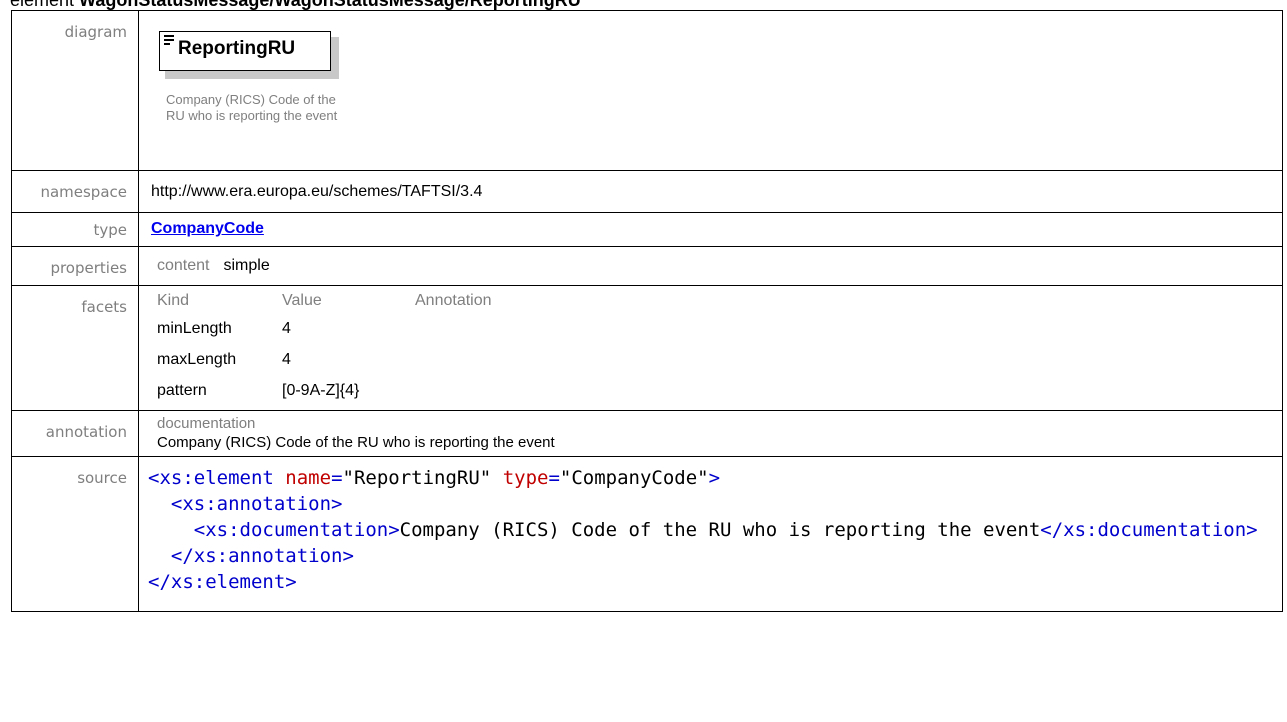  I want to click on heading-prefix: element, so click(45, 5).